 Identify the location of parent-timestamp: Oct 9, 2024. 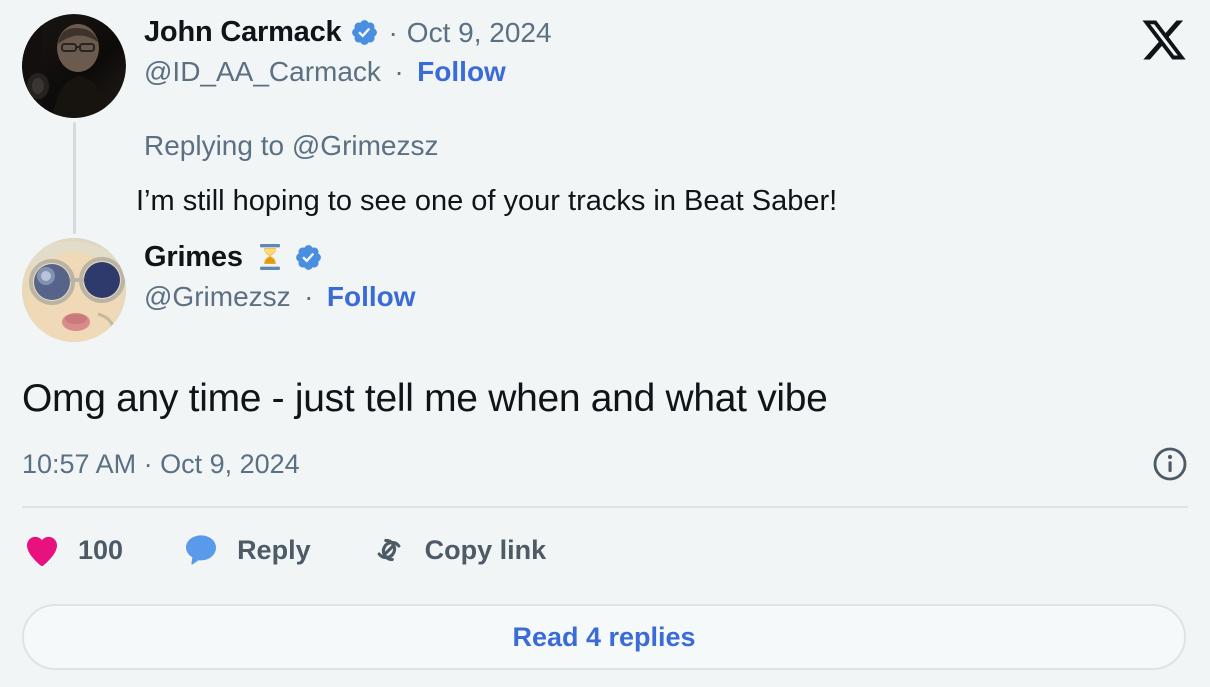
(479, 32).